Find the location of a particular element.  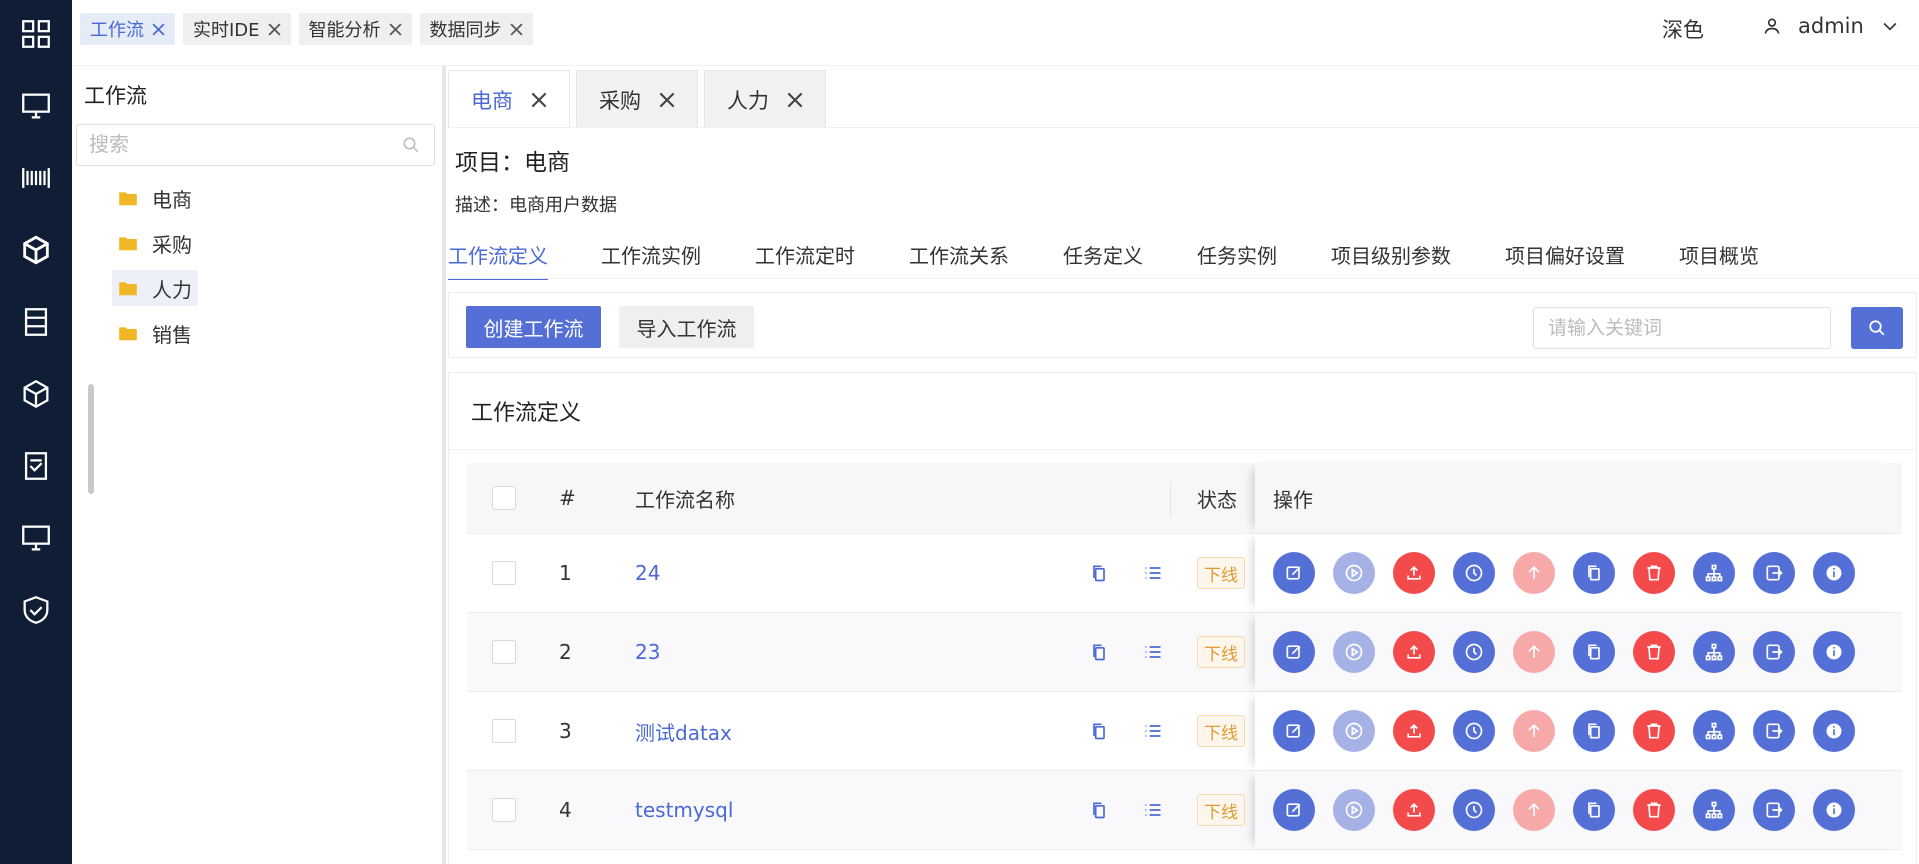

project-tab: 人力 is located at coordinates (765, 99).